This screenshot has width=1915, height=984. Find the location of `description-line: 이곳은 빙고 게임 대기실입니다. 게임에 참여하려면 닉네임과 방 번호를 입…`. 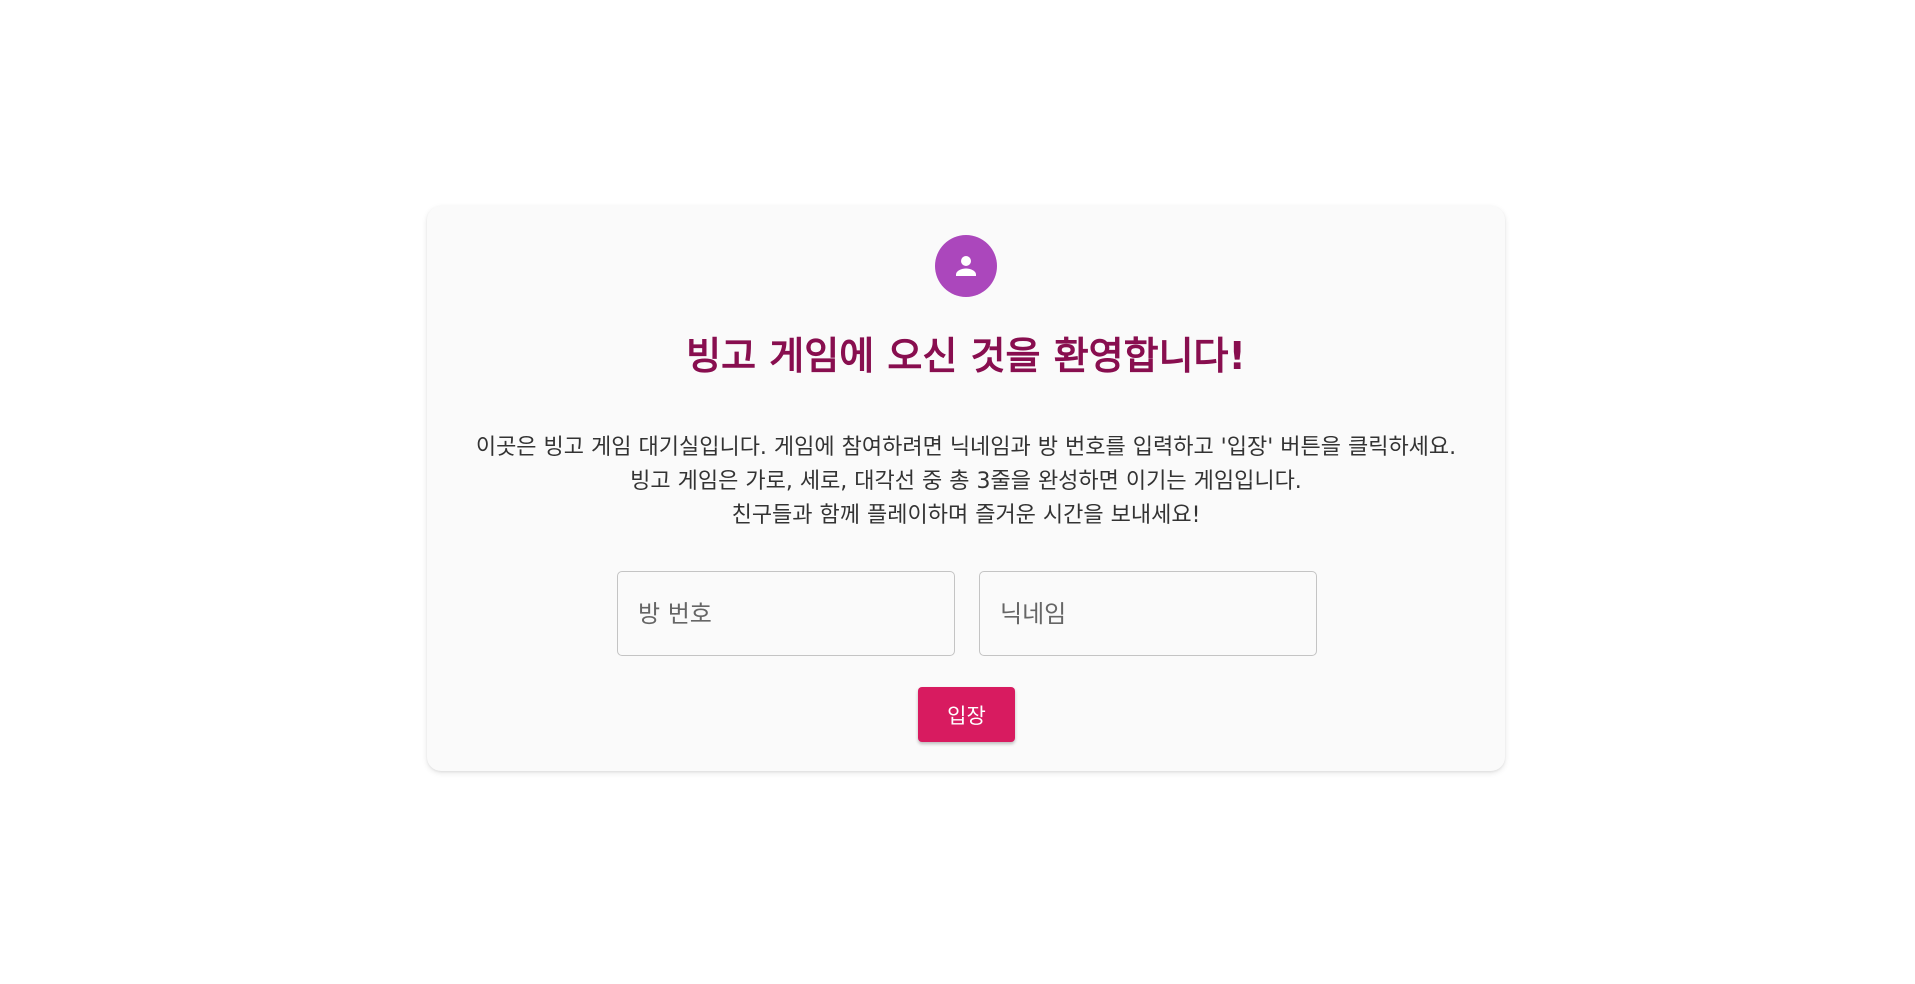

description-line: 이곳은 빙고 게임 대기실입니다. 게임에 참여하려면 닉네임과 방 번호를 입… is located at coordinates (966, 447).